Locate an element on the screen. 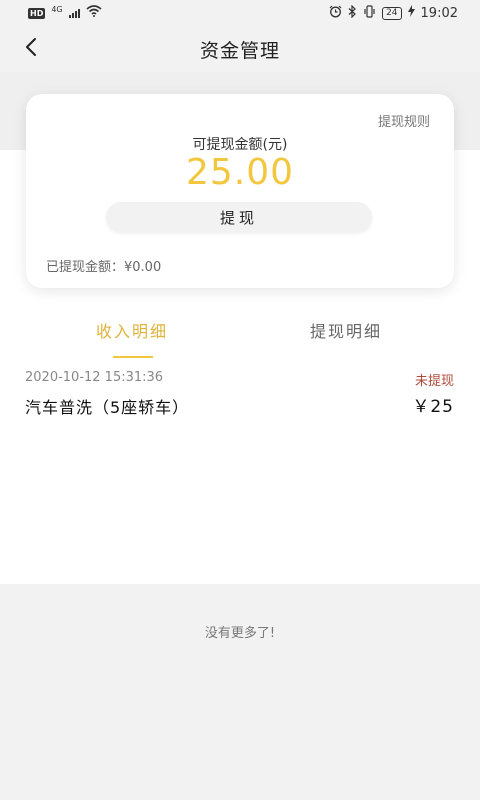  battery-level: 24 is located at coordinates (392, 13).